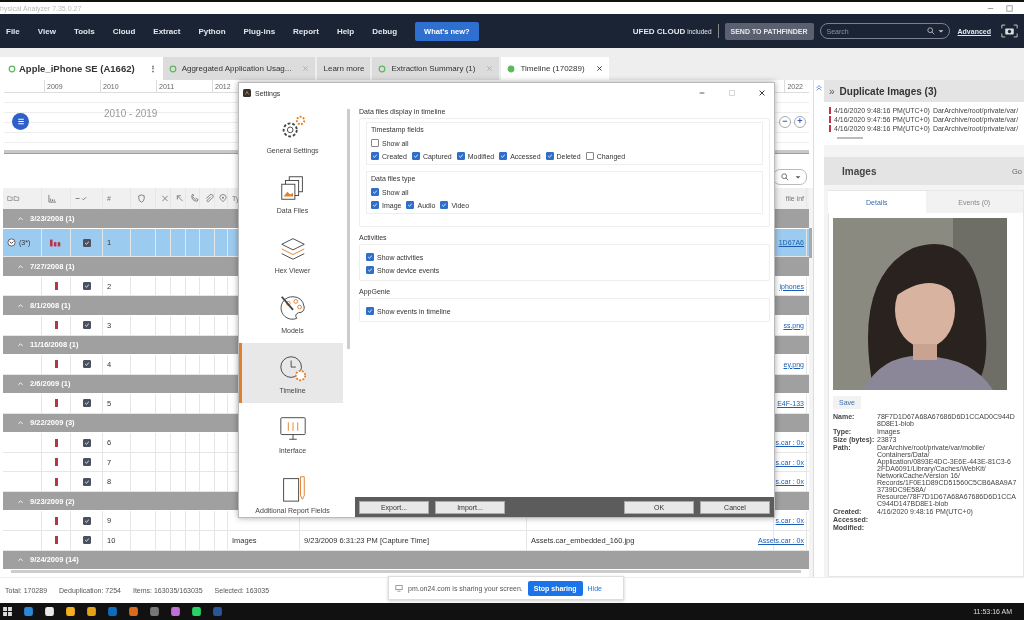 The image size is (1024, 620). I want to click on chart-icon, so click(52, 199).